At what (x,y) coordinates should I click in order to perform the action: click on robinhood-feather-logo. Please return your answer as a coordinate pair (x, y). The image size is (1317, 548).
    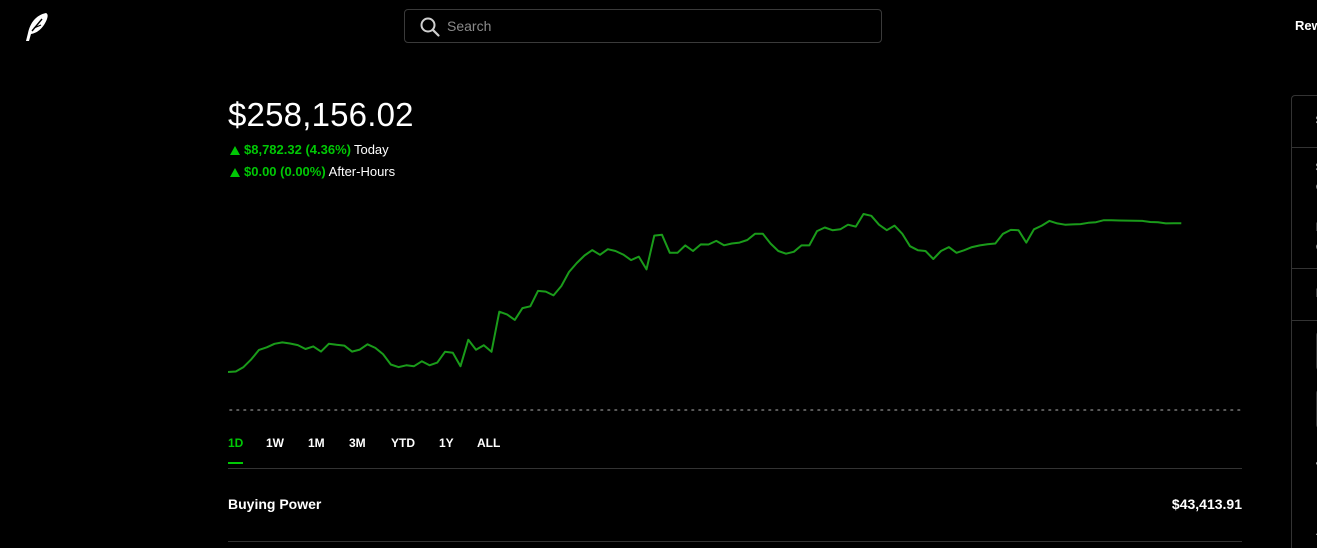
    Looking at the image, I should click on (37, 27).